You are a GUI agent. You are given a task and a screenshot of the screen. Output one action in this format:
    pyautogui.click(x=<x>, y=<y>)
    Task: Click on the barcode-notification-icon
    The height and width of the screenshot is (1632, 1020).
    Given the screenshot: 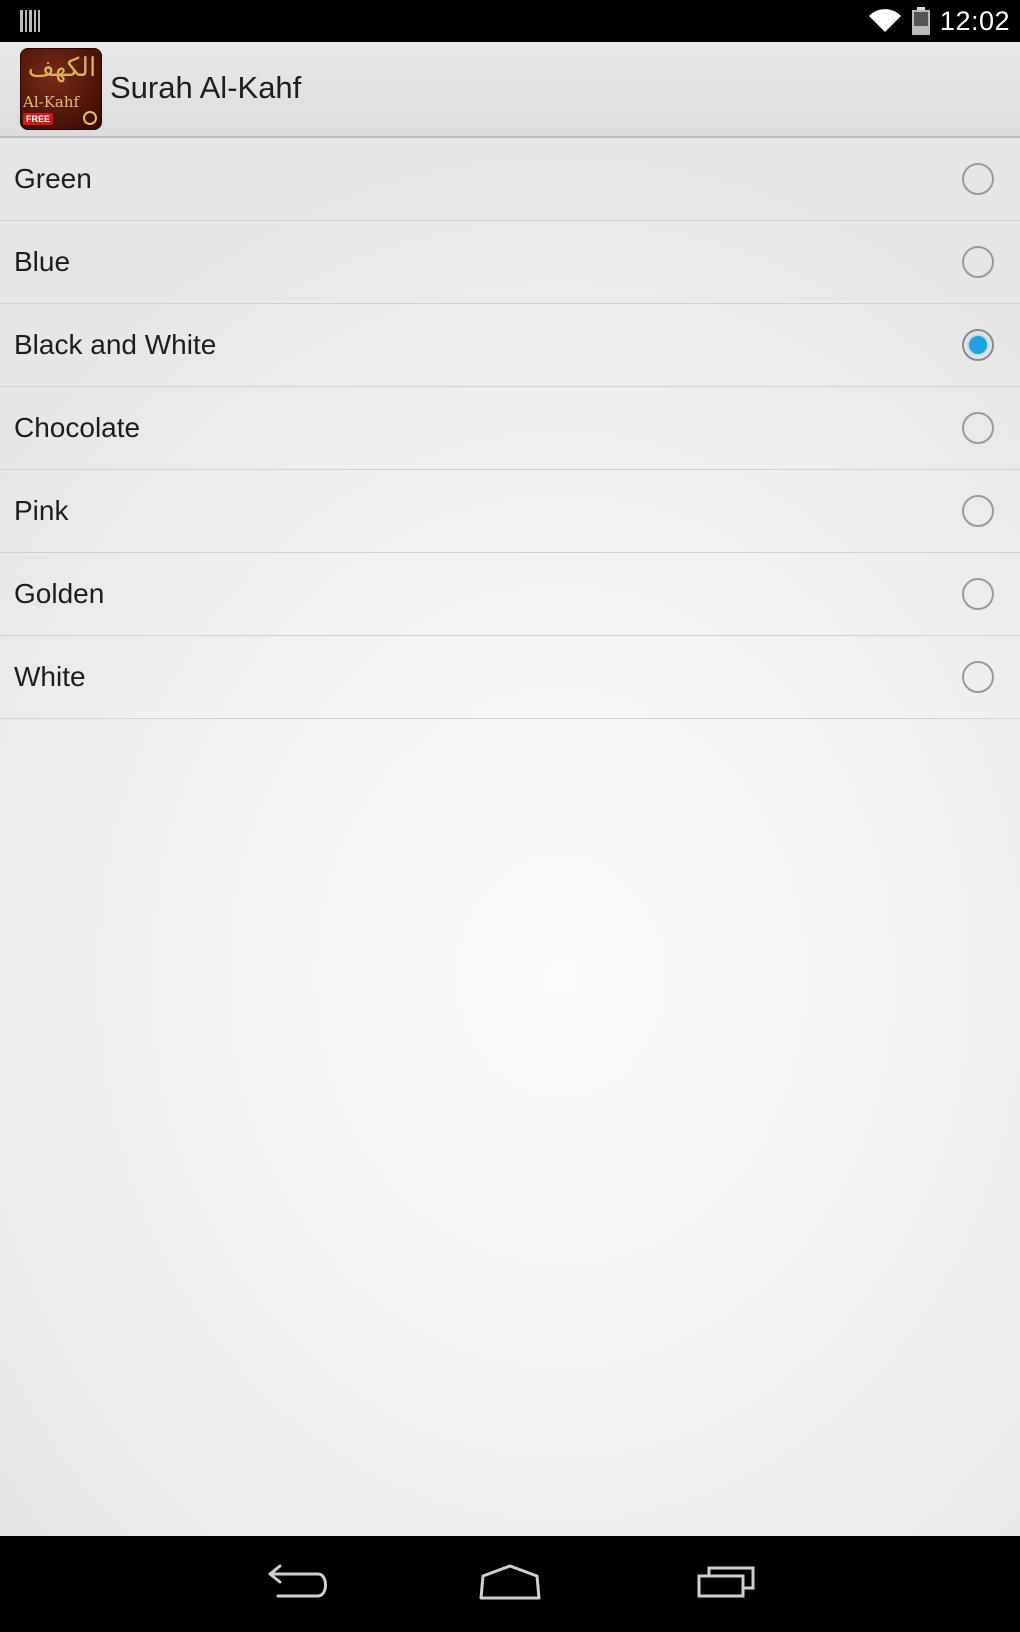 What is the action you would take?
    pyautogui.click(x=30, y=21)
    